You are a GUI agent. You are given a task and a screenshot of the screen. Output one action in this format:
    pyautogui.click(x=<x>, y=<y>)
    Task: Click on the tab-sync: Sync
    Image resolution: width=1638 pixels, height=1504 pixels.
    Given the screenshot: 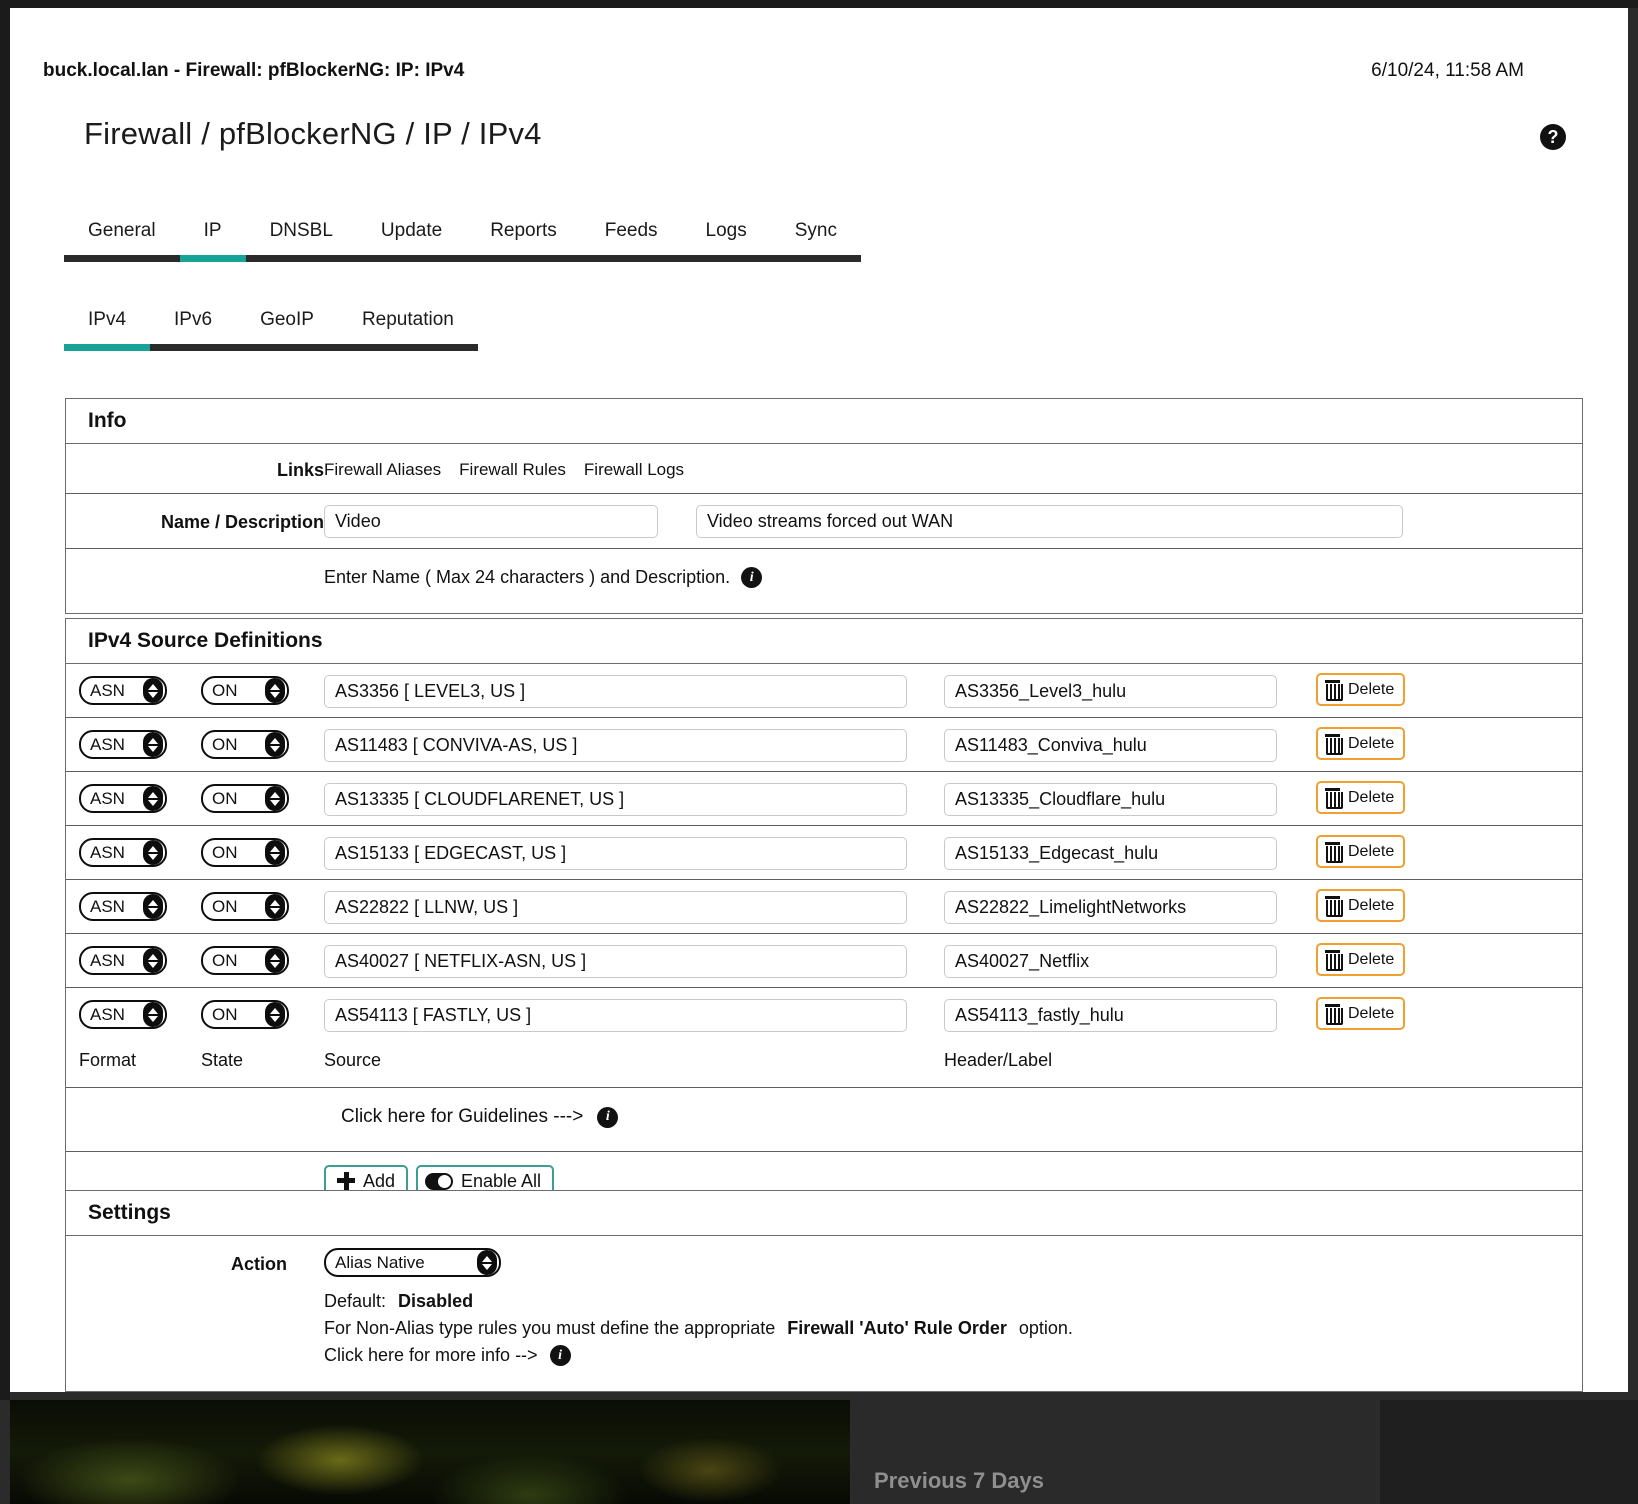 What is the action you would take?
    pyautogui.click(x=815, y=241)
    